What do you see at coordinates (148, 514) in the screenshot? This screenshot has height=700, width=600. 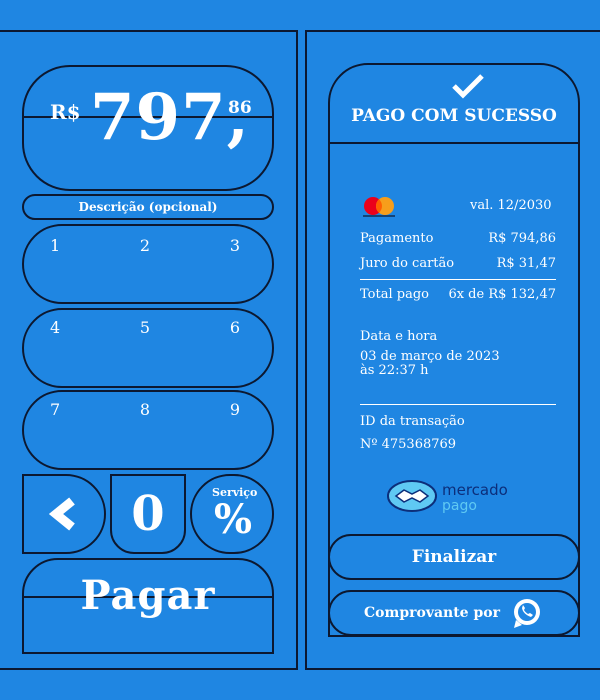 I see `key-0: 0` at bounding box center [148, 514].